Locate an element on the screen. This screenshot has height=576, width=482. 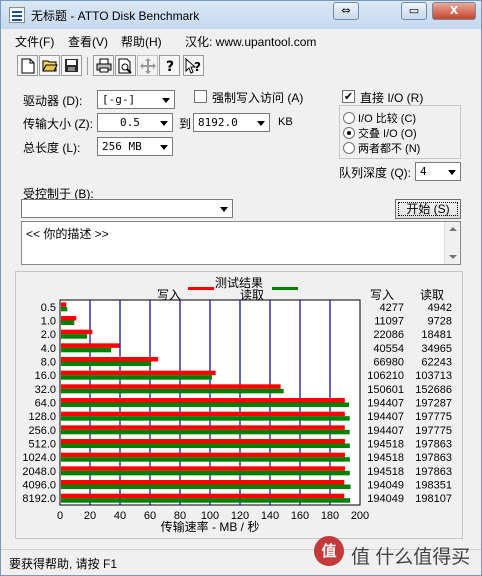
overlap-io-radio is located at coordinates (349, 133).